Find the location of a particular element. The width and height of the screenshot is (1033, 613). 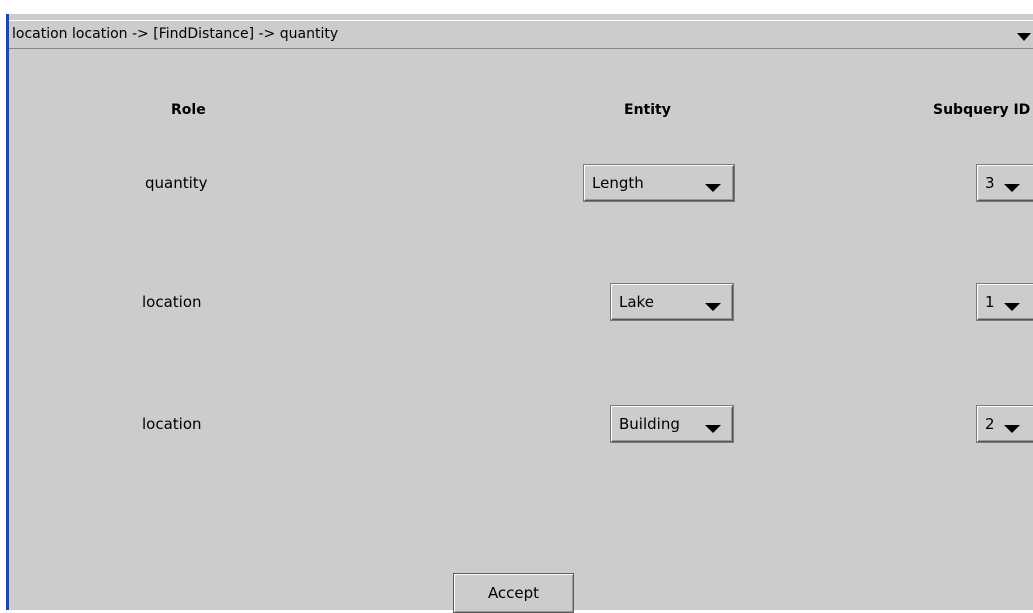

entity-dropdown-value: Building is located at coordinates (649, 424).